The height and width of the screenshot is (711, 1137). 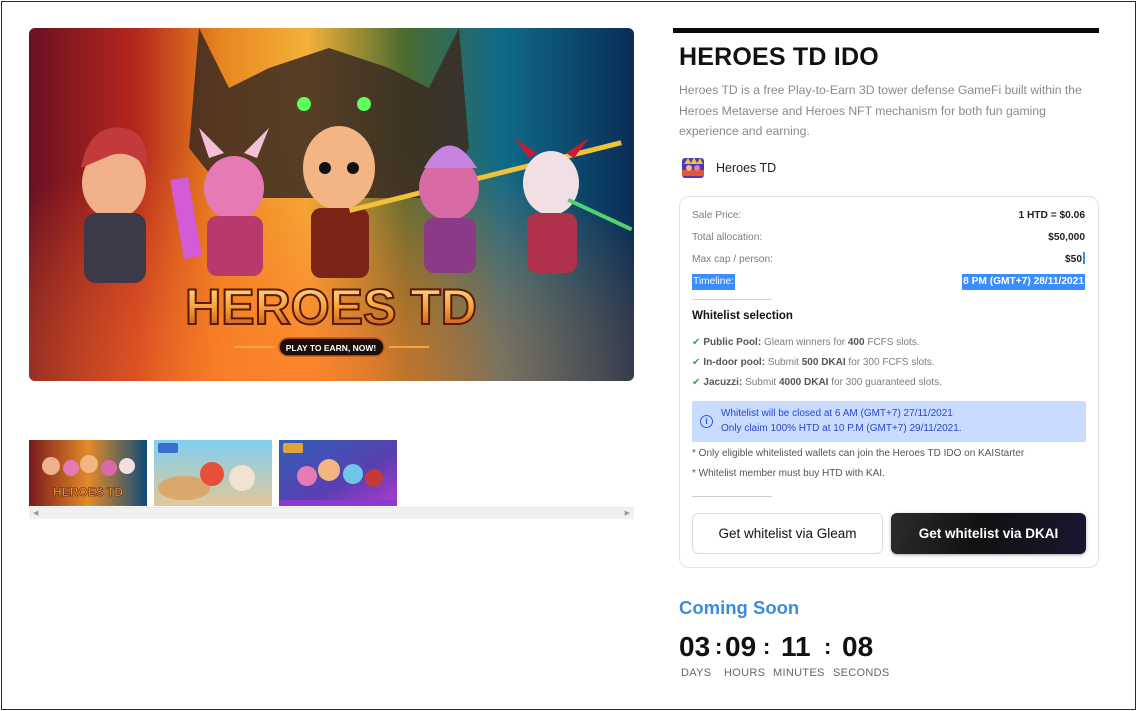 I want to click on whitelist-title: Whitelist selection, so click(x=742, y=316).